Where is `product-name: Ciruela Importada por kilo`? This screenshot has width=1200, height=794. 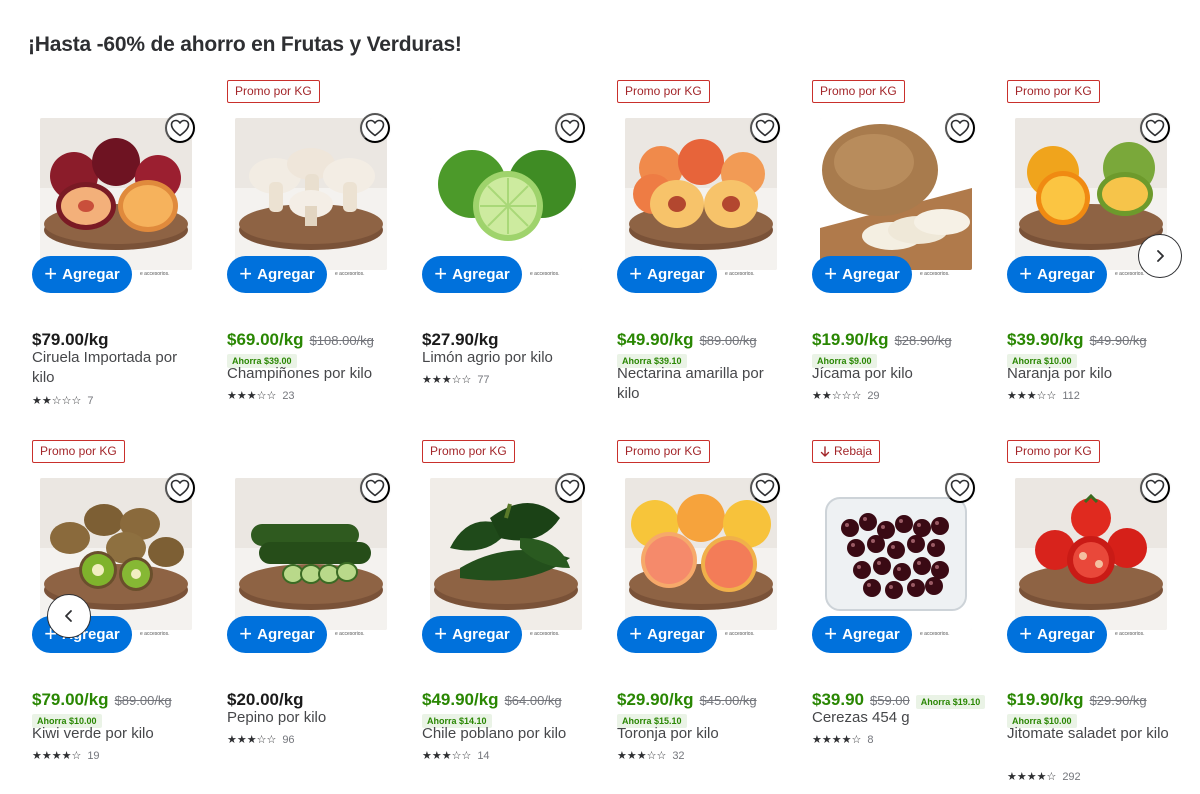 product-name: Ciruela Importada por kilo is located at coordinates (114, 368).